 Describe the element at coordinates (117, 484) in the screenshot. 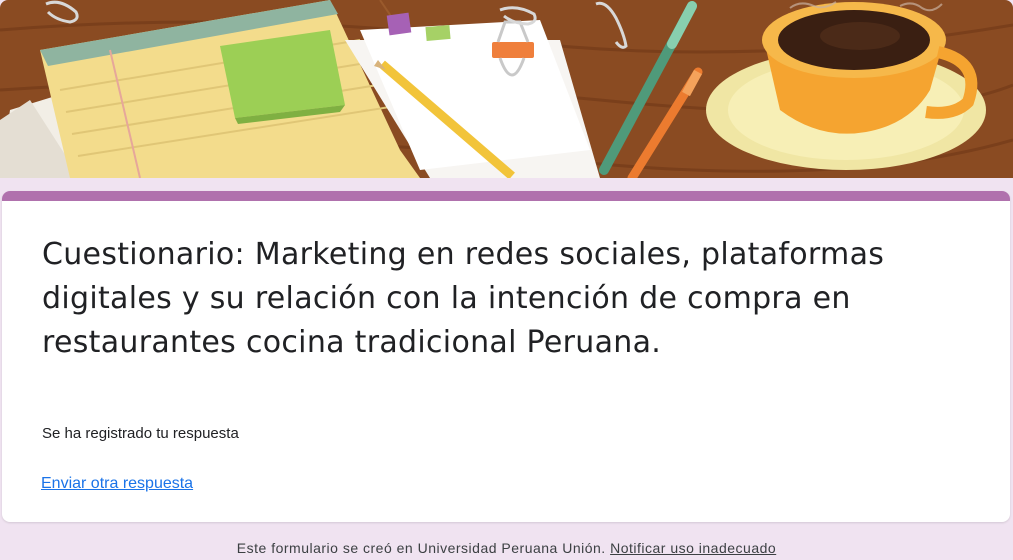

I see `submit-another-response-link: Enviar otra respuesta` at that location.